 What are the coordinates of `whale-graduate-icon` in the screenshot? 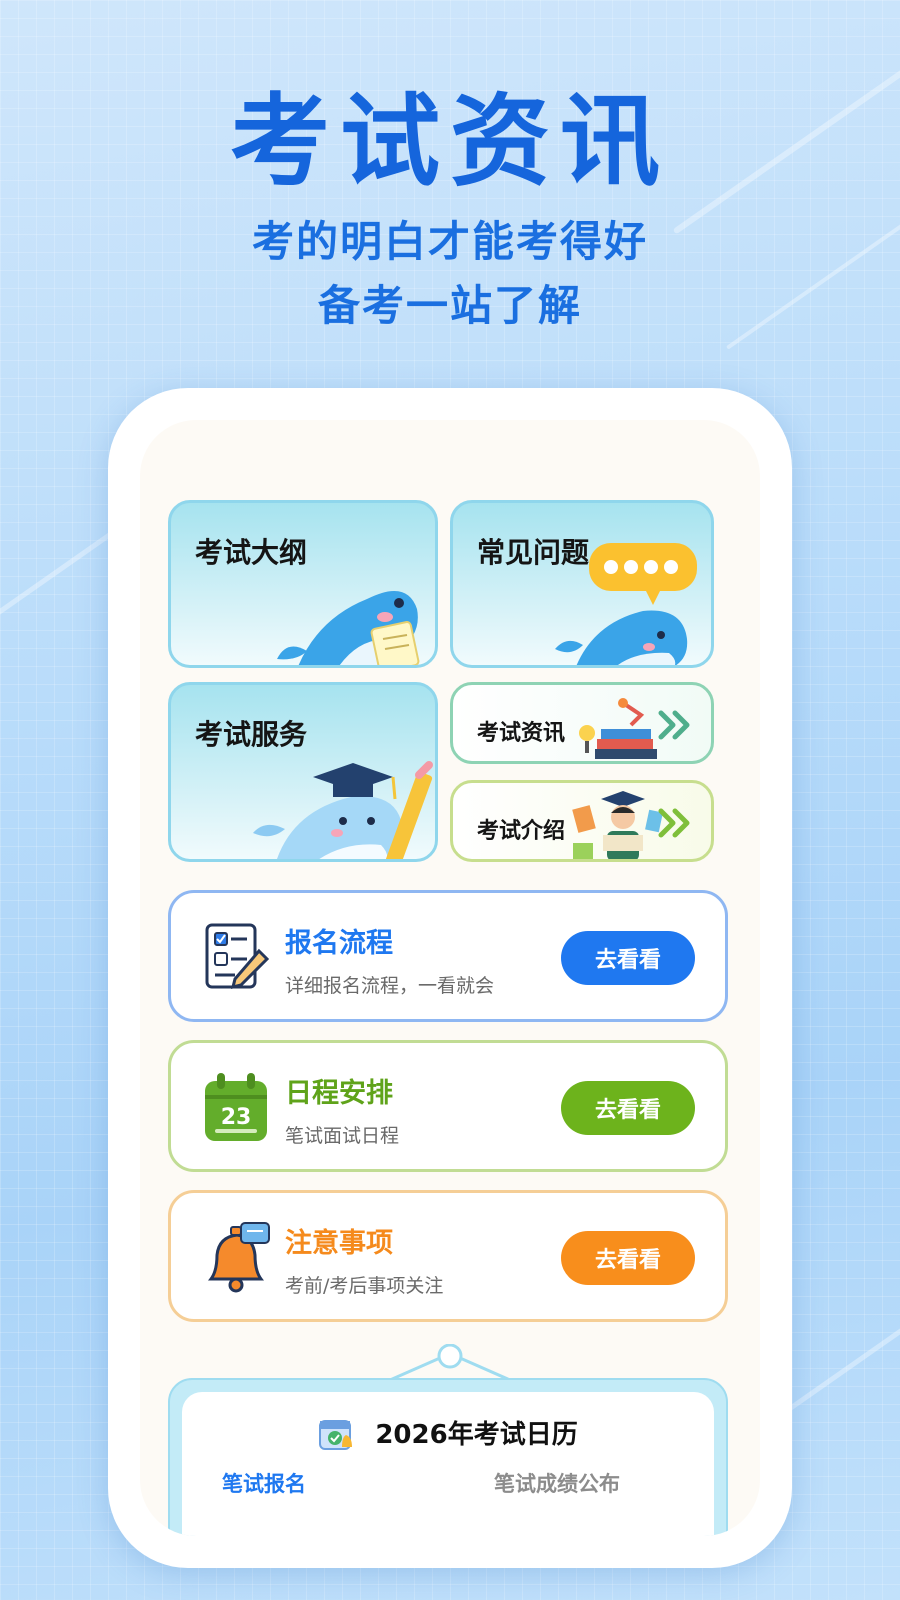 It's located at (343, 810).